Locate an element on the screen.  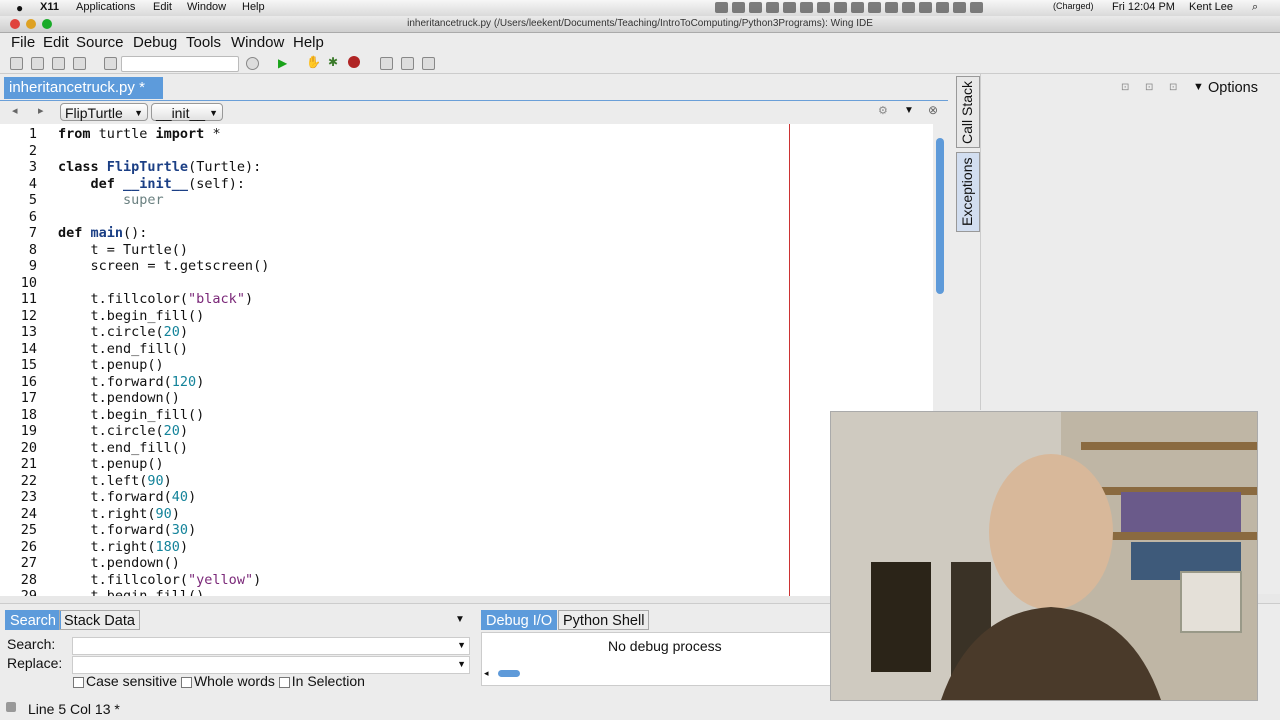
code-line: from turtle import * is located at coordinates (139, 134).